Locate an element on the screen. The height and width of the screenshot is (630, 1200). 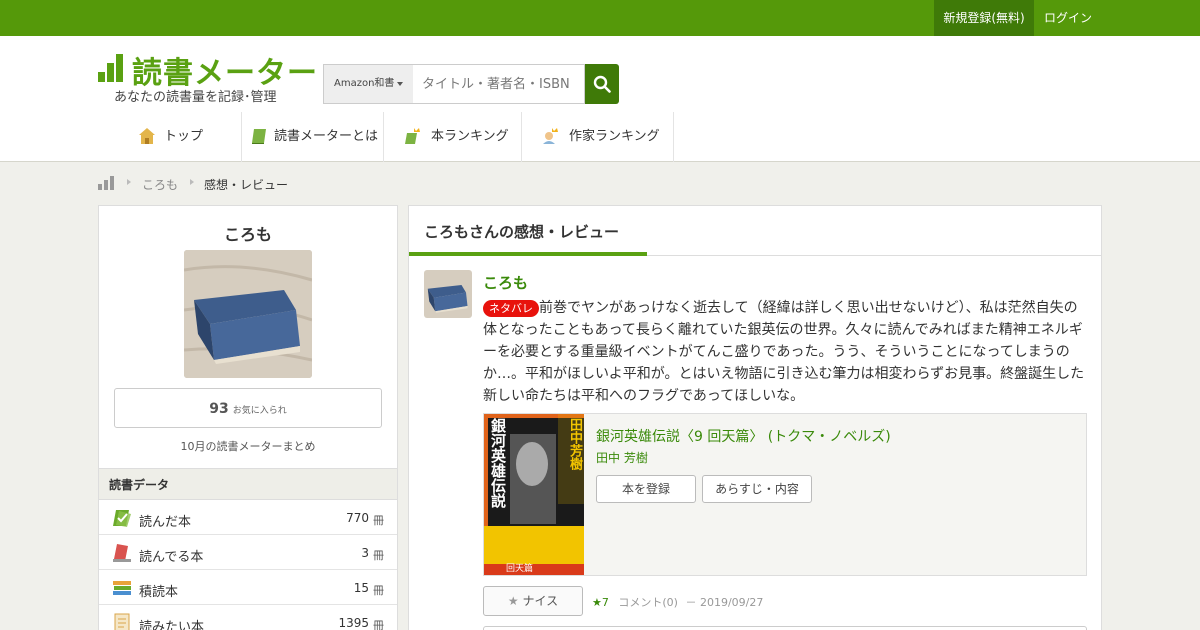
spoiler-badge: ネタバレ is located at coordinates (511, 308).